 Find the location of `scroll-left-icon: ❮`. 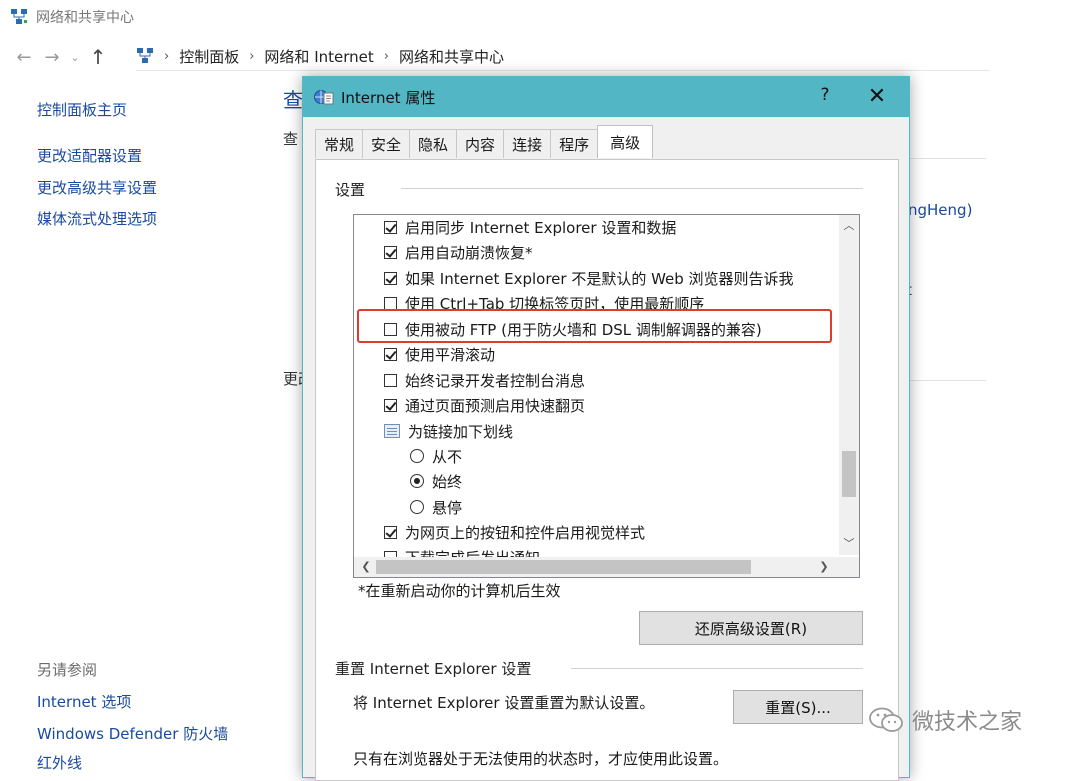

scroll-left-icon: ❮ is located at coordinates (366, 567).